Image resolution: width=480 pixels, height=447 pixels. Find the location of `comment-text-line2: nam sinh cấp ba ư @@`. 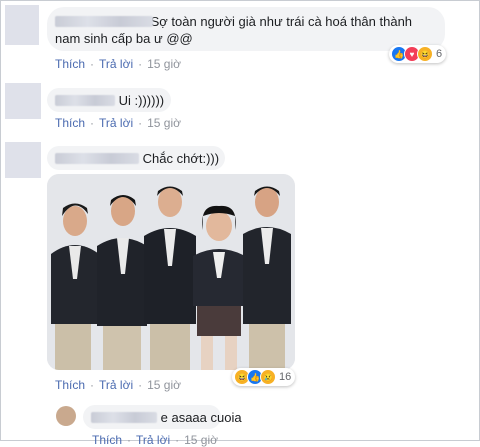

comment-text-line2: nam sinh cấp ba ư @@ is located at coordinates (124, 38).